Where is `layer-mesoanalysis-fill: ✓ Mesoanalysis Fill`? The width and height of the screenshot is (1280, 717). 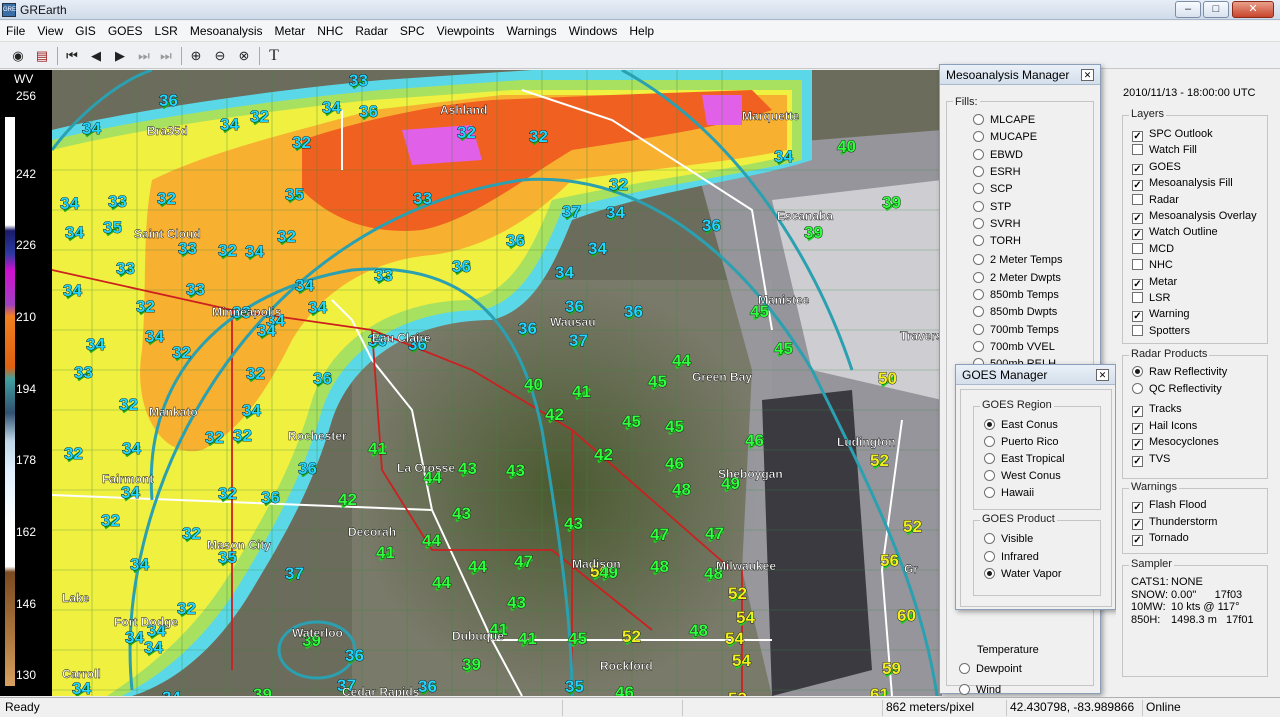
layer-mesoanalysis-fill: ✓ Mesoanalysis Fill is located at coordinates (1182, 185).